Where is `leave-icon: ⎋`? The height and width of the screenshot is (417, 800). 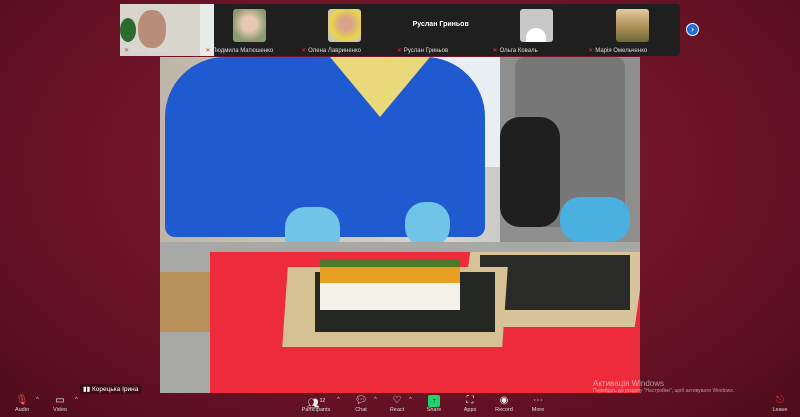
leave-icon: ⎋ is located at coordinates (780, 400).